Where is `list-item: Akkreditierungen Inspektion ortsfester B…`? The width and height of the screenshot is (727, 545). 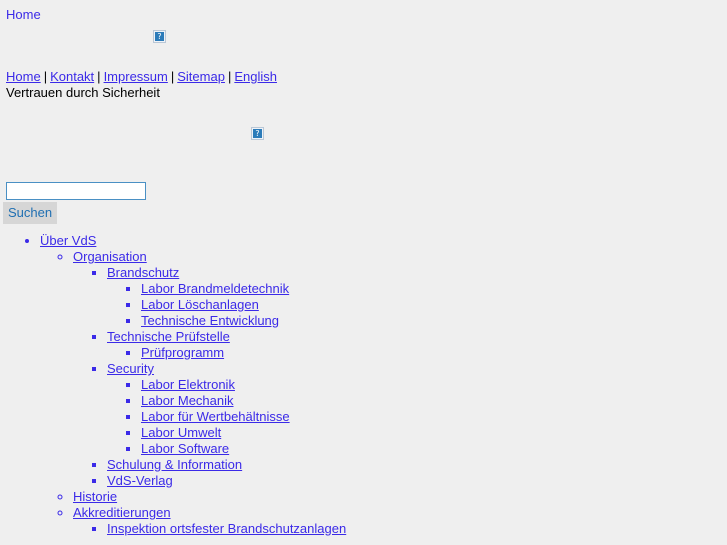
list-item: Akkreditierungen Inspektion ortsfester B… is located at coordinates (400, 521).